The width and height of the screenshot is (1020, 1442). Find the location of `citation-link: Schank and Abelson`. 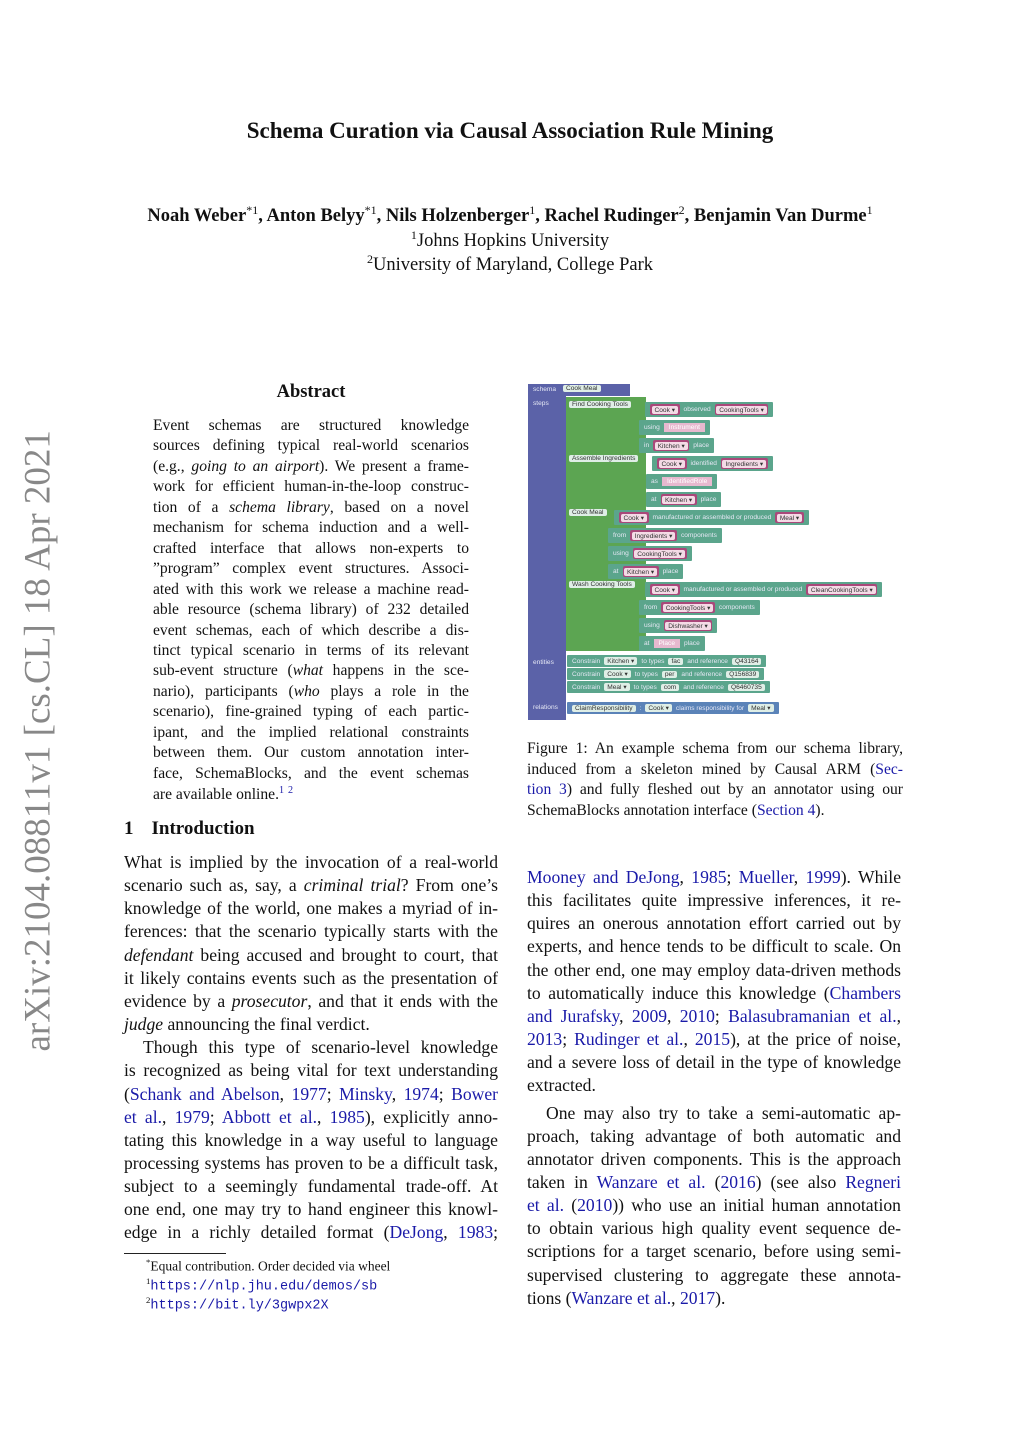

citation-link: Schank and Abelson is located at coordinates (205, 1094).